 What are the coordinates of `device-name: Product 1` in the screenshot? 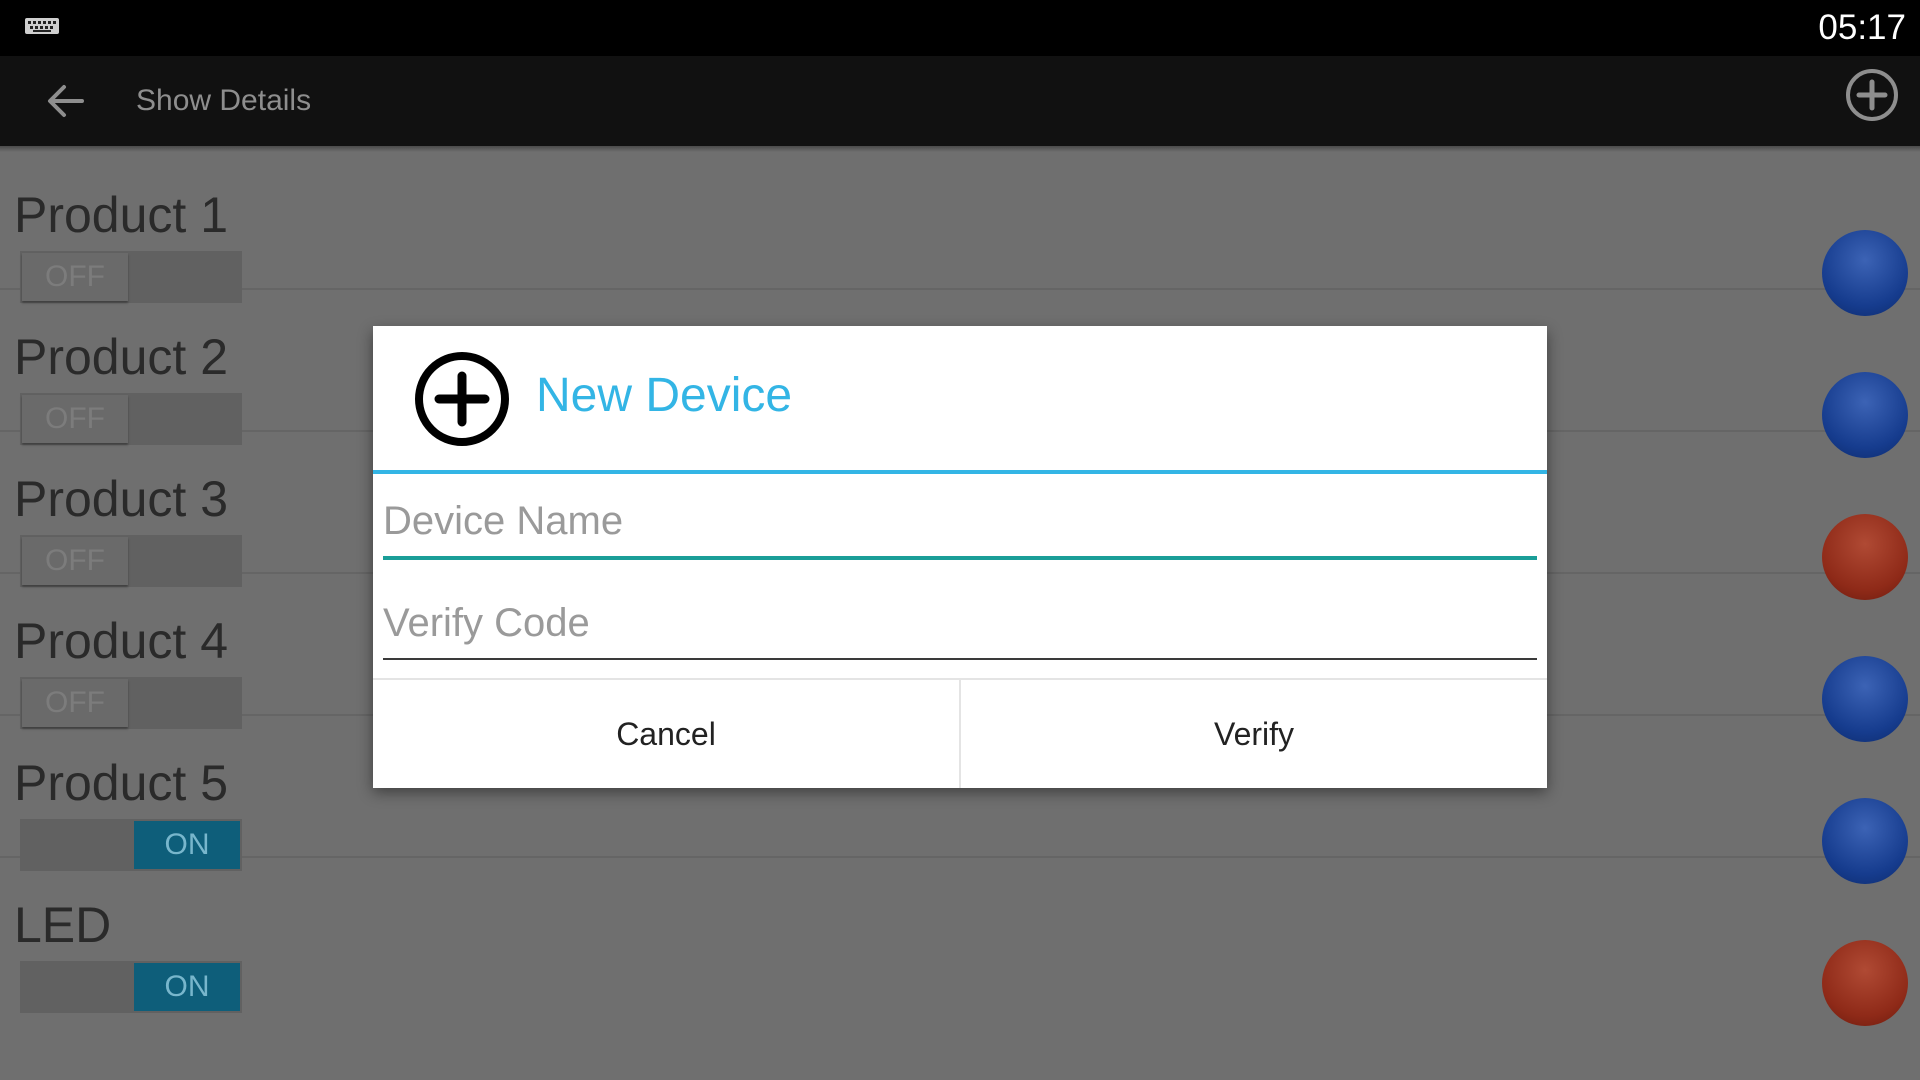 It's located at (121, 215).